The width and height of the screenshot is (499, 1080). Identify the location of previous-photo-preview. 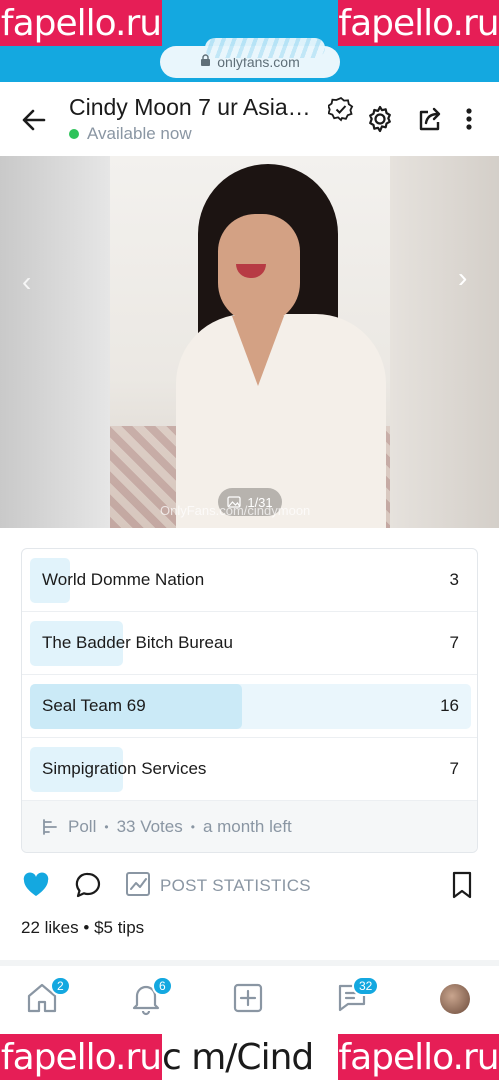
(55, 342).